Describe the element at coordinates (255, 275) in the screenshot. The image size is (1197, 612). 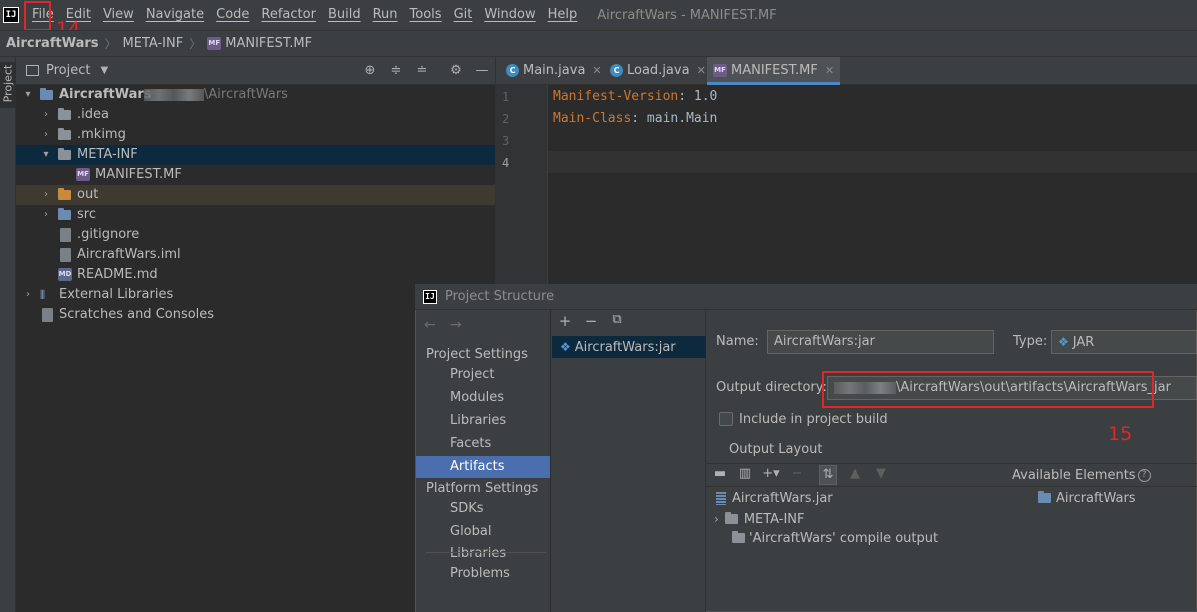
I see `tree-item-readme: MD README.md` at that location.